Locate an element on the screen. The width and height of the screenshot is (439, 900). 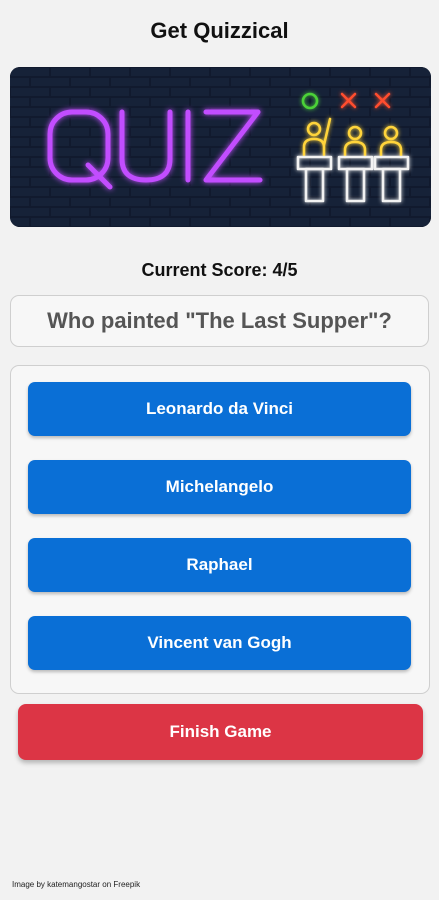
current-score: Current Score: 4/5 is located at coordinates (219, 270).